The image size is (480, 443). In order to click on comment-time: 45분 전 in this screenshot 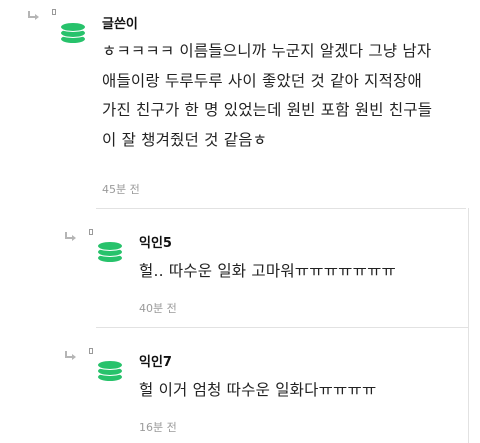, I will do `click(121, 189)`.